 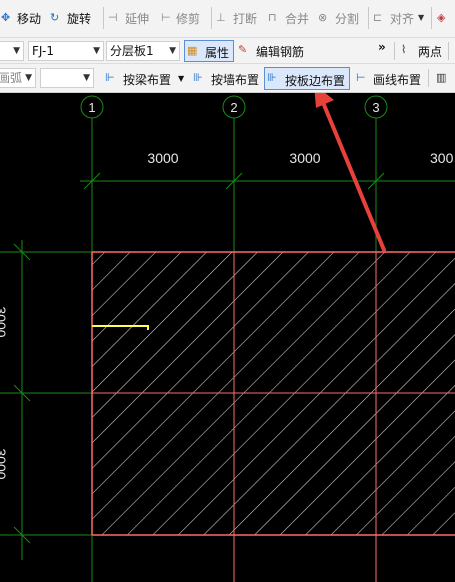 What do you see at coordinates (442, 158) in the screenshot?
I see `dimension-text-3: 300` at bounding box center [442, 158].